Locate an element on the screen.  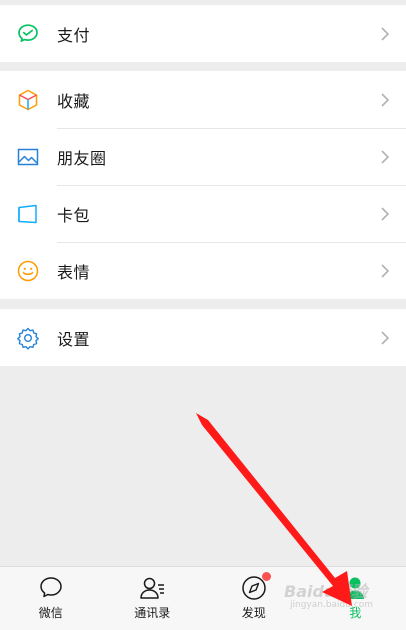
menu-item-stickers: 表情 is located at coordinates (203, 270).